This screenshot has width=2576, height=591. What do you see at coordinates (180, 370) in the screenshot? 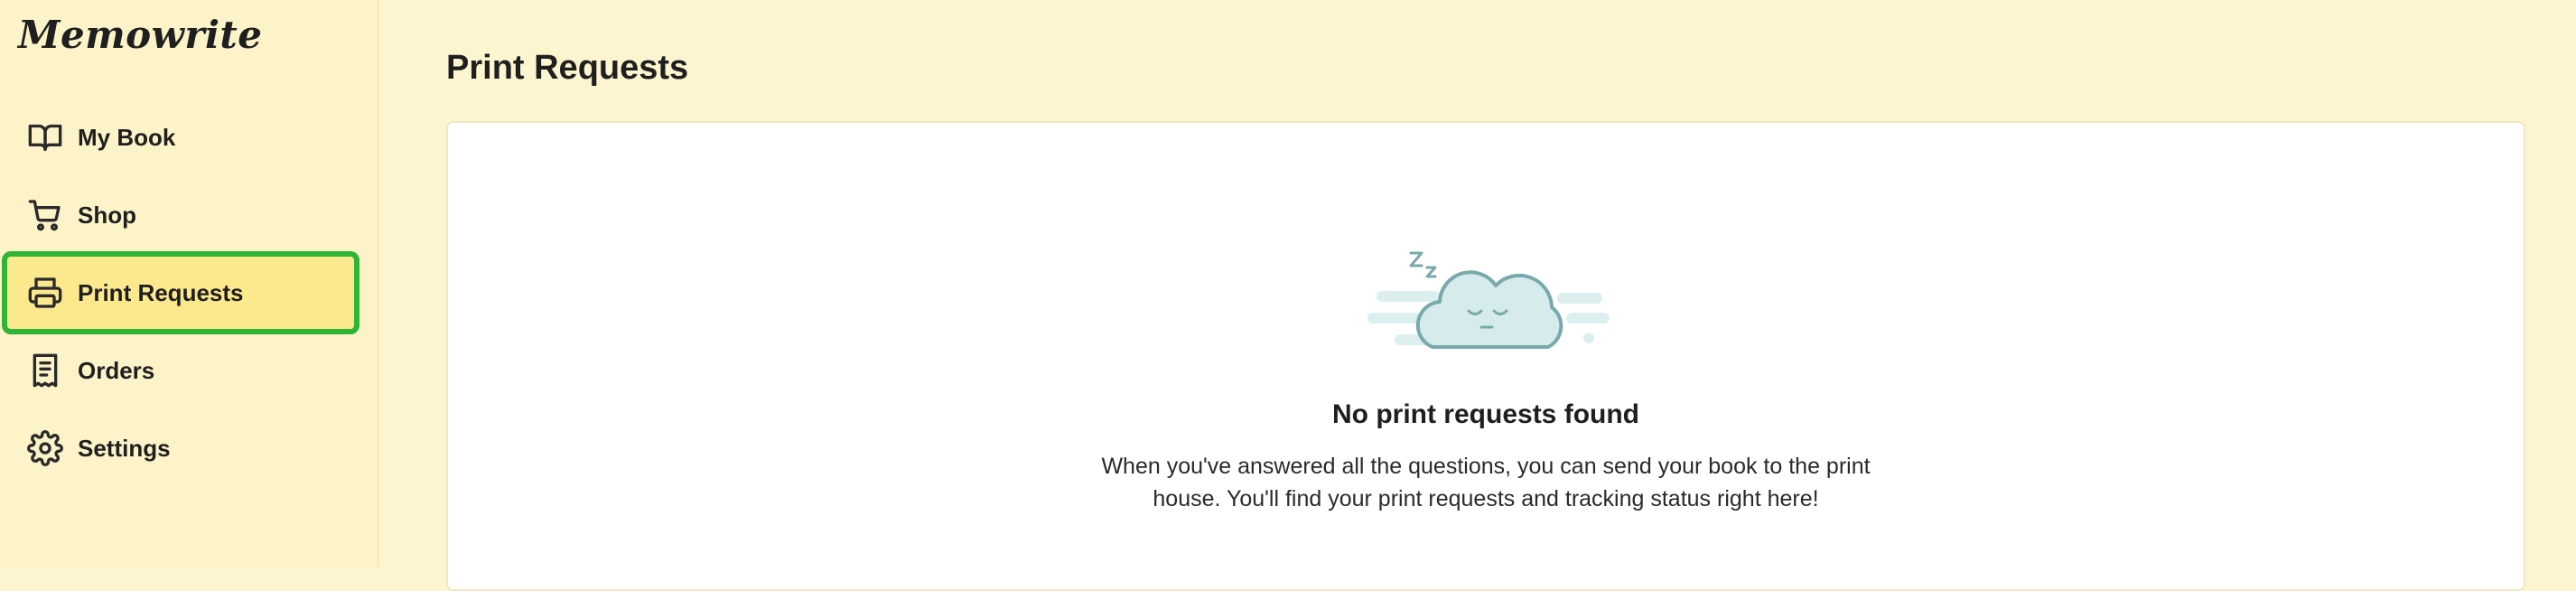
I see `sidebar-item-orders: Orders` at bounding box center [180, 370].